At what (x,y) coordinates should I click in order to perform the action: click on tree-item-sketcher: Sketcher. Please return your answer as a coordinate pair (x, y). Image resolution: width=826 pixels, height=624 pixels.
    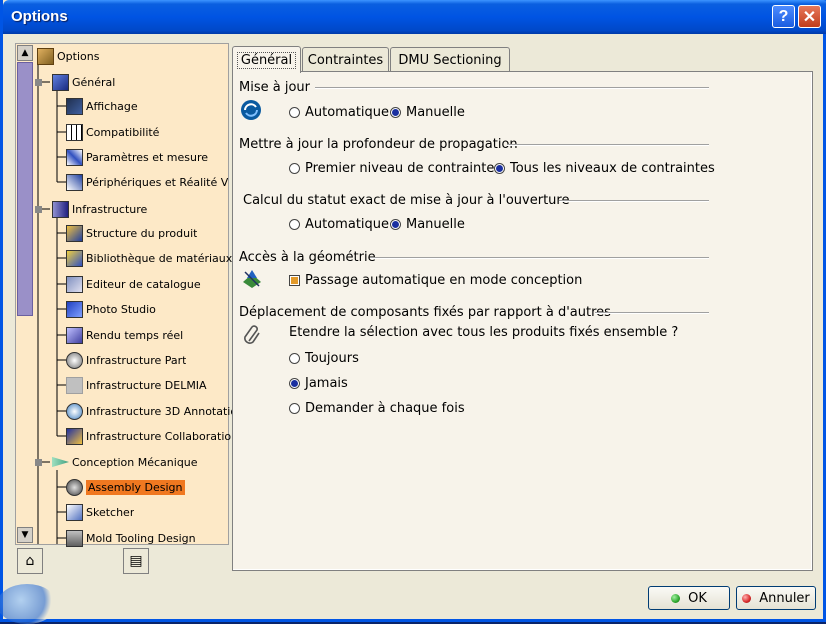
    Looking at the image, I should click on (100, 512).